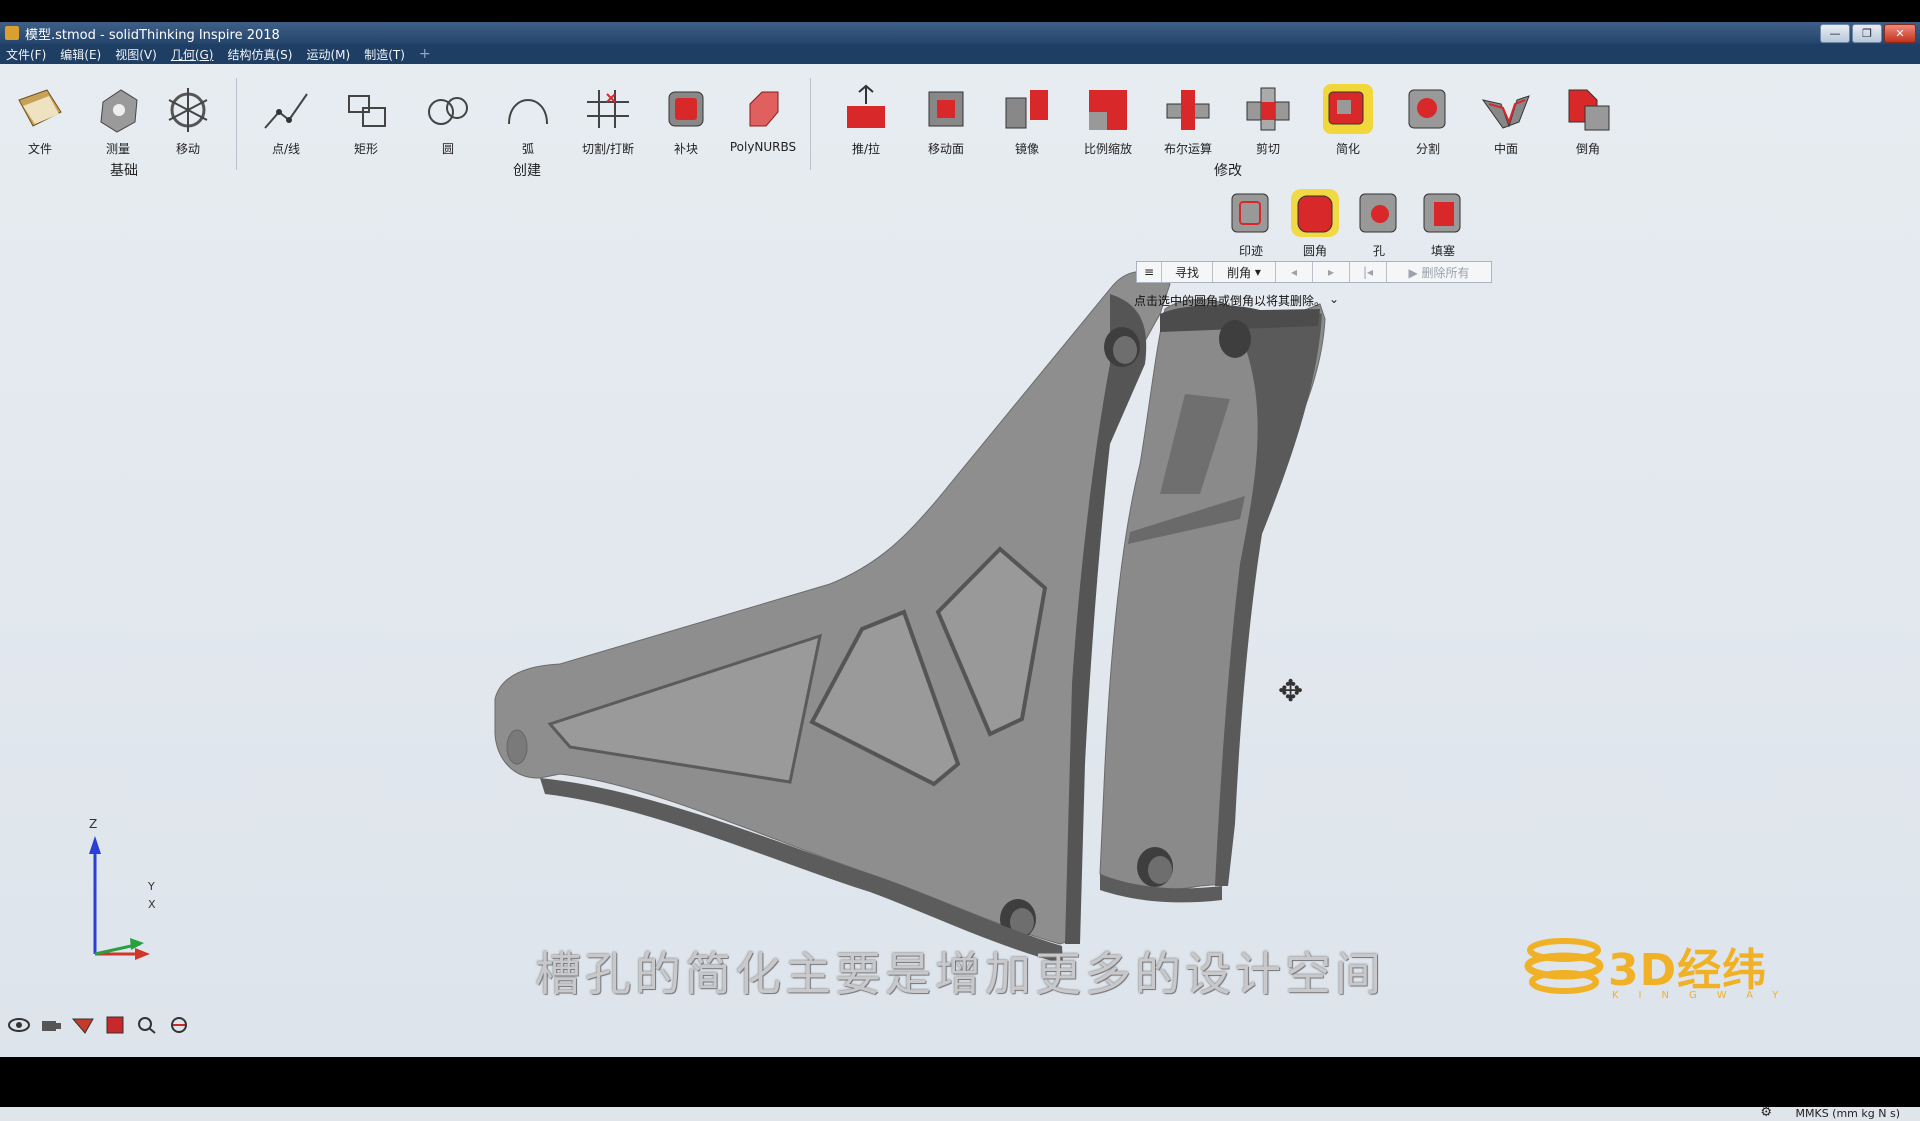 Image resolution: width=1920 pixels, height=1121 pixels. Describe the element at coordinates (51, 1025) in the screenshot. I see `camera-icon` at that location.